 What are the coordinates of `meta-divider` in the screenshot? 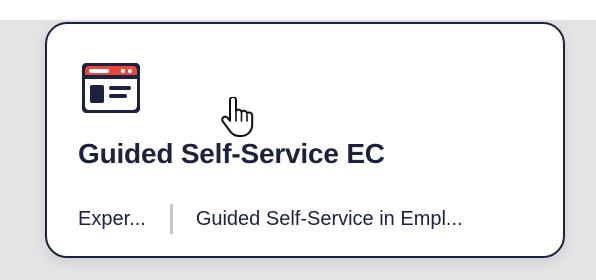 It's located at (171, 219).